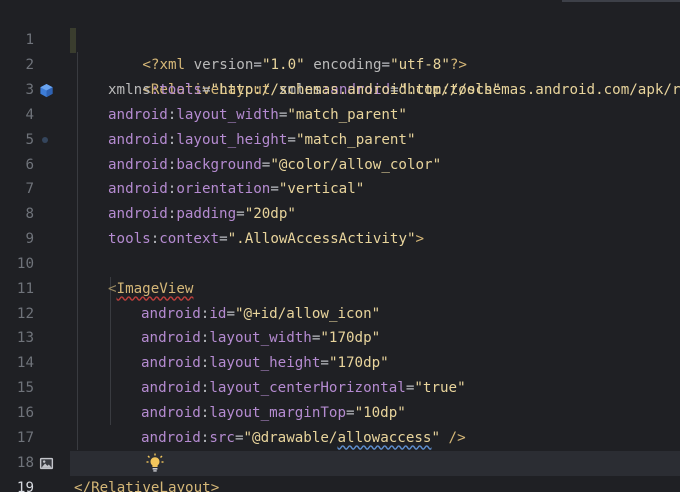 The image size is (680, 492). I want to click on gutter-row: 17, so click(35, 435).